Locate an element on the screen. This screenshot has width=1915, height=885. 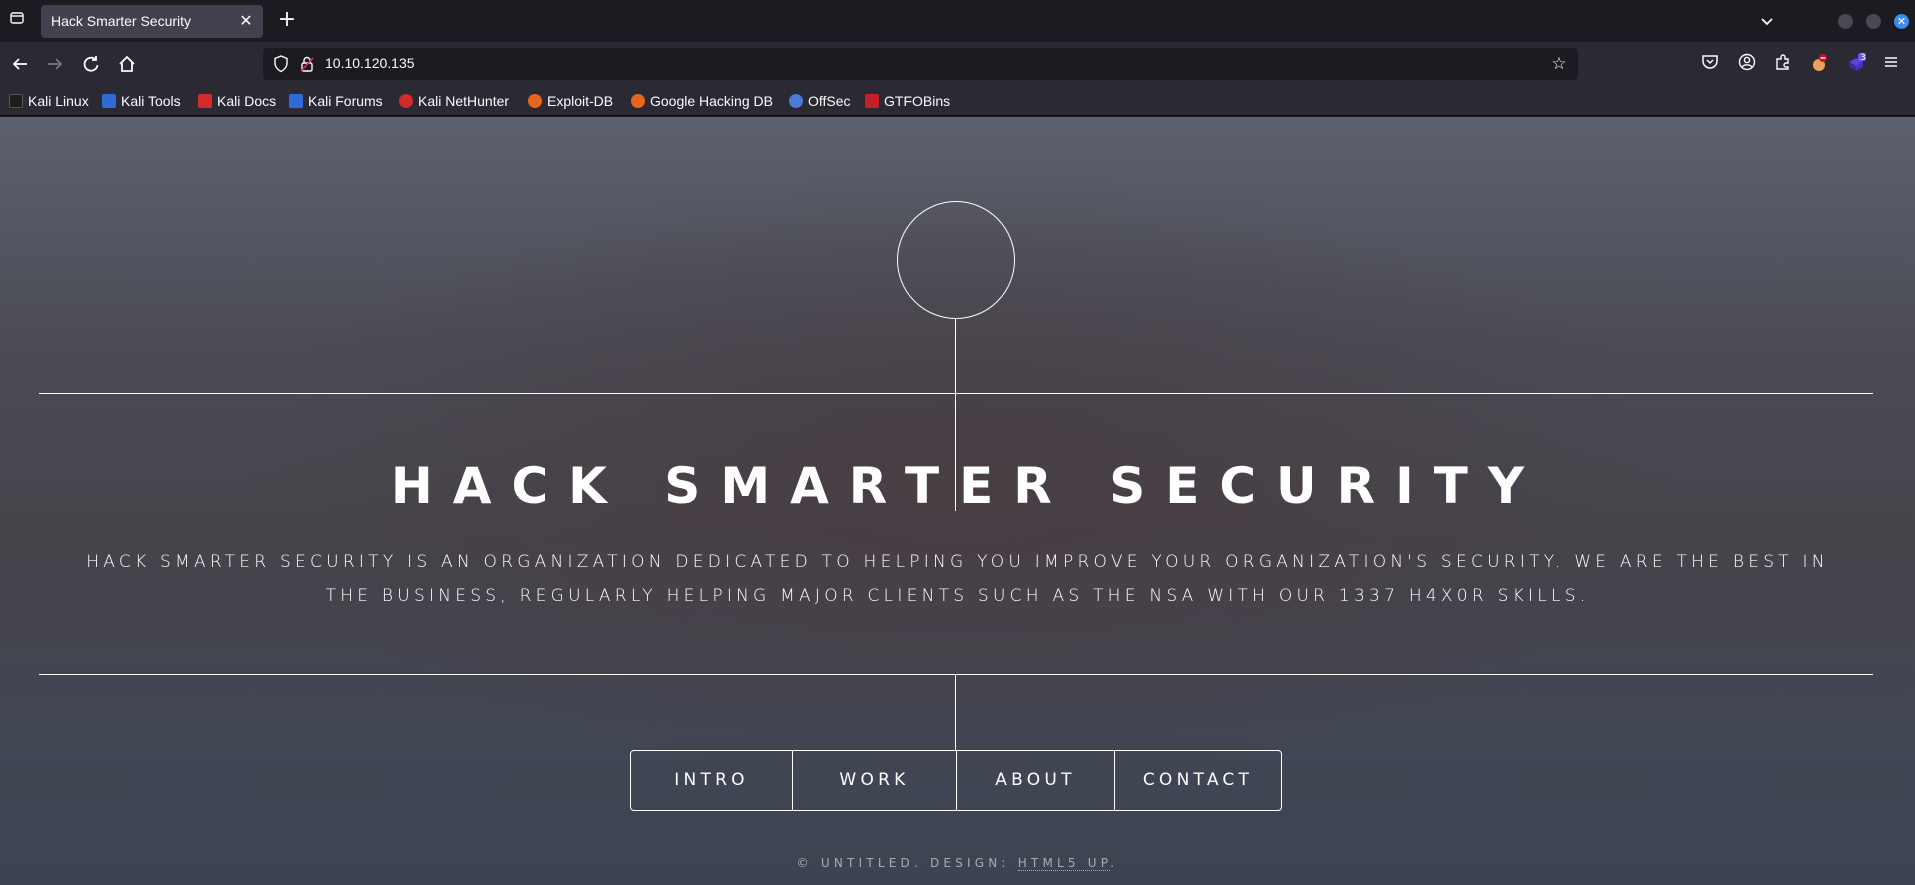
bookmark-label: Exploit-DB is located at coordinates (580, 101).